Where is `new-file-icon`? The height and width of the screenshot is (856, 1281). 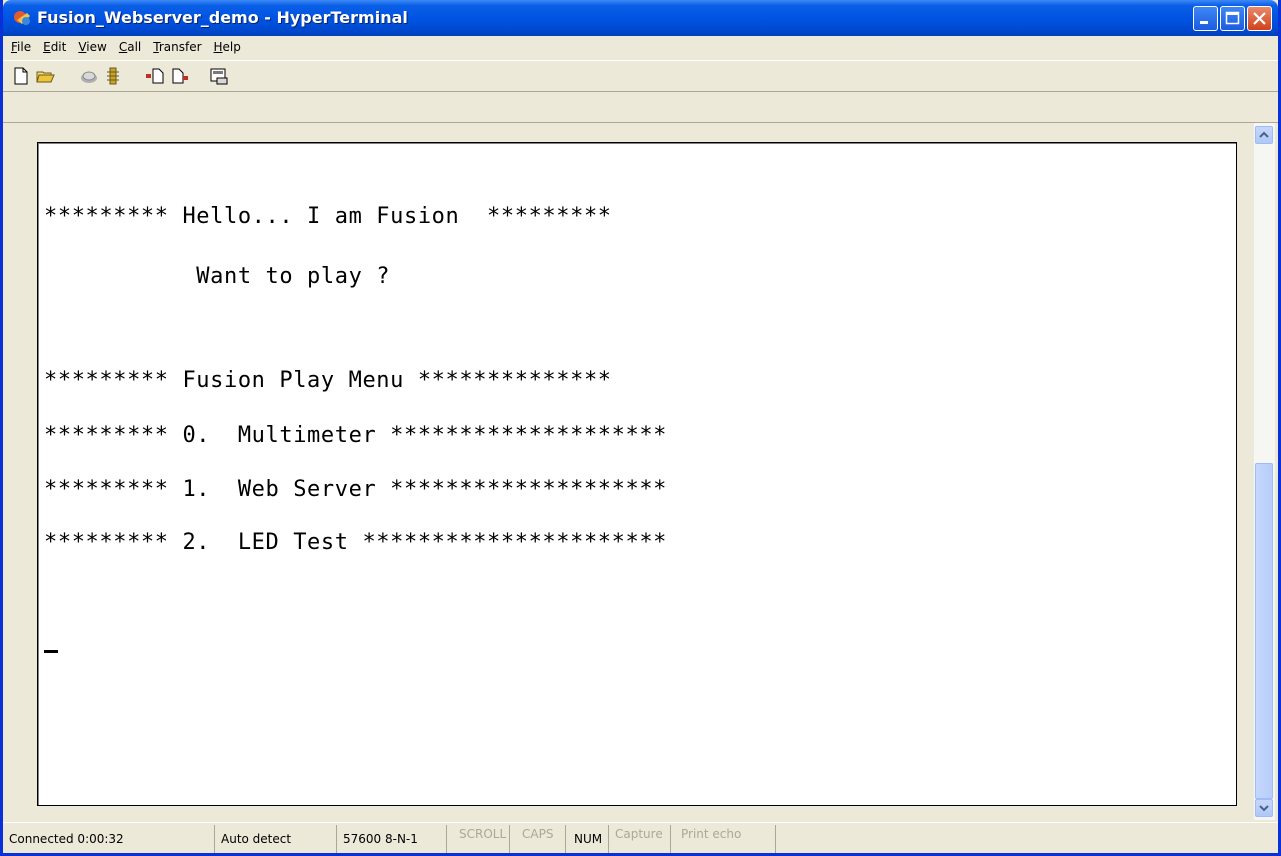
new-file-icon is located at coordinates (21, 76).